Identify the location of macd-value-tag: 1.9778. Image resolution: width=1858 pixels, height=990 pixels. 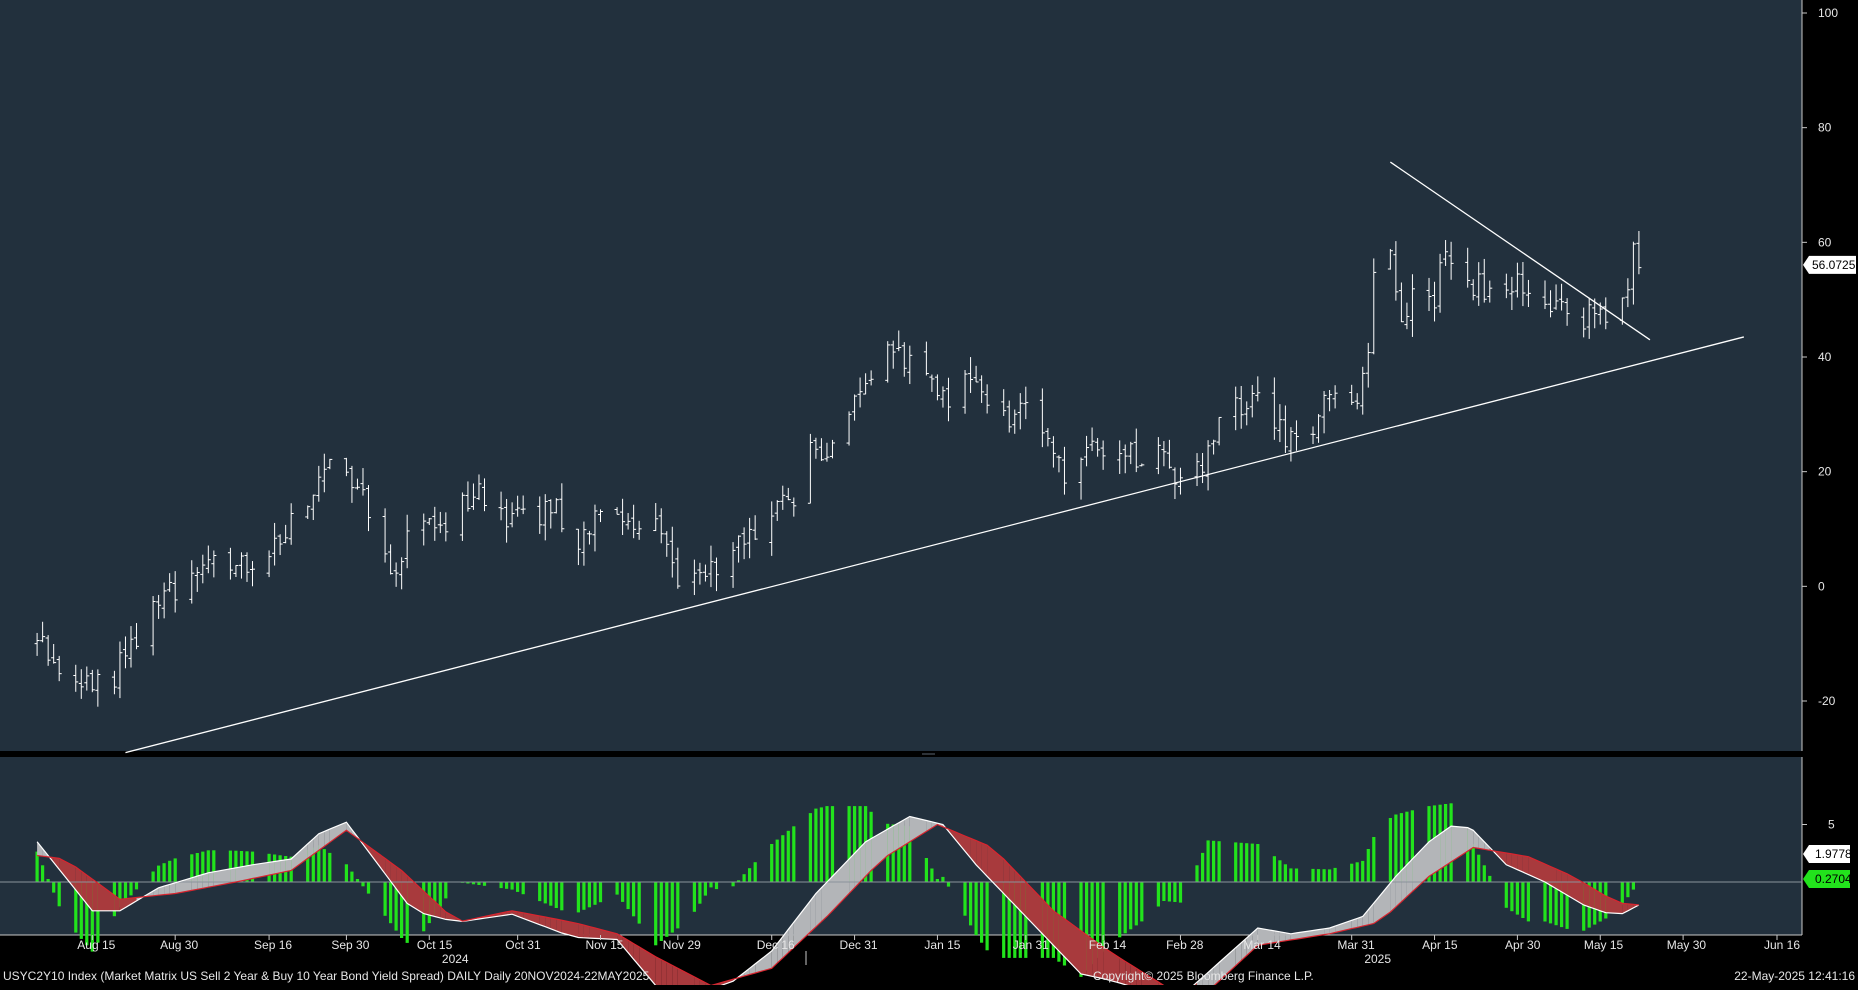
(1827, 854).